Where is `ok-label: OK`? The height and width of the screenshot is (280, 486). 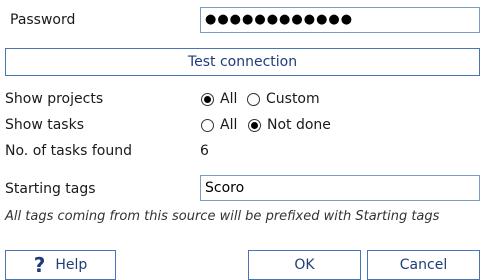
ok-label: OK is located at coordinates (304, 265).